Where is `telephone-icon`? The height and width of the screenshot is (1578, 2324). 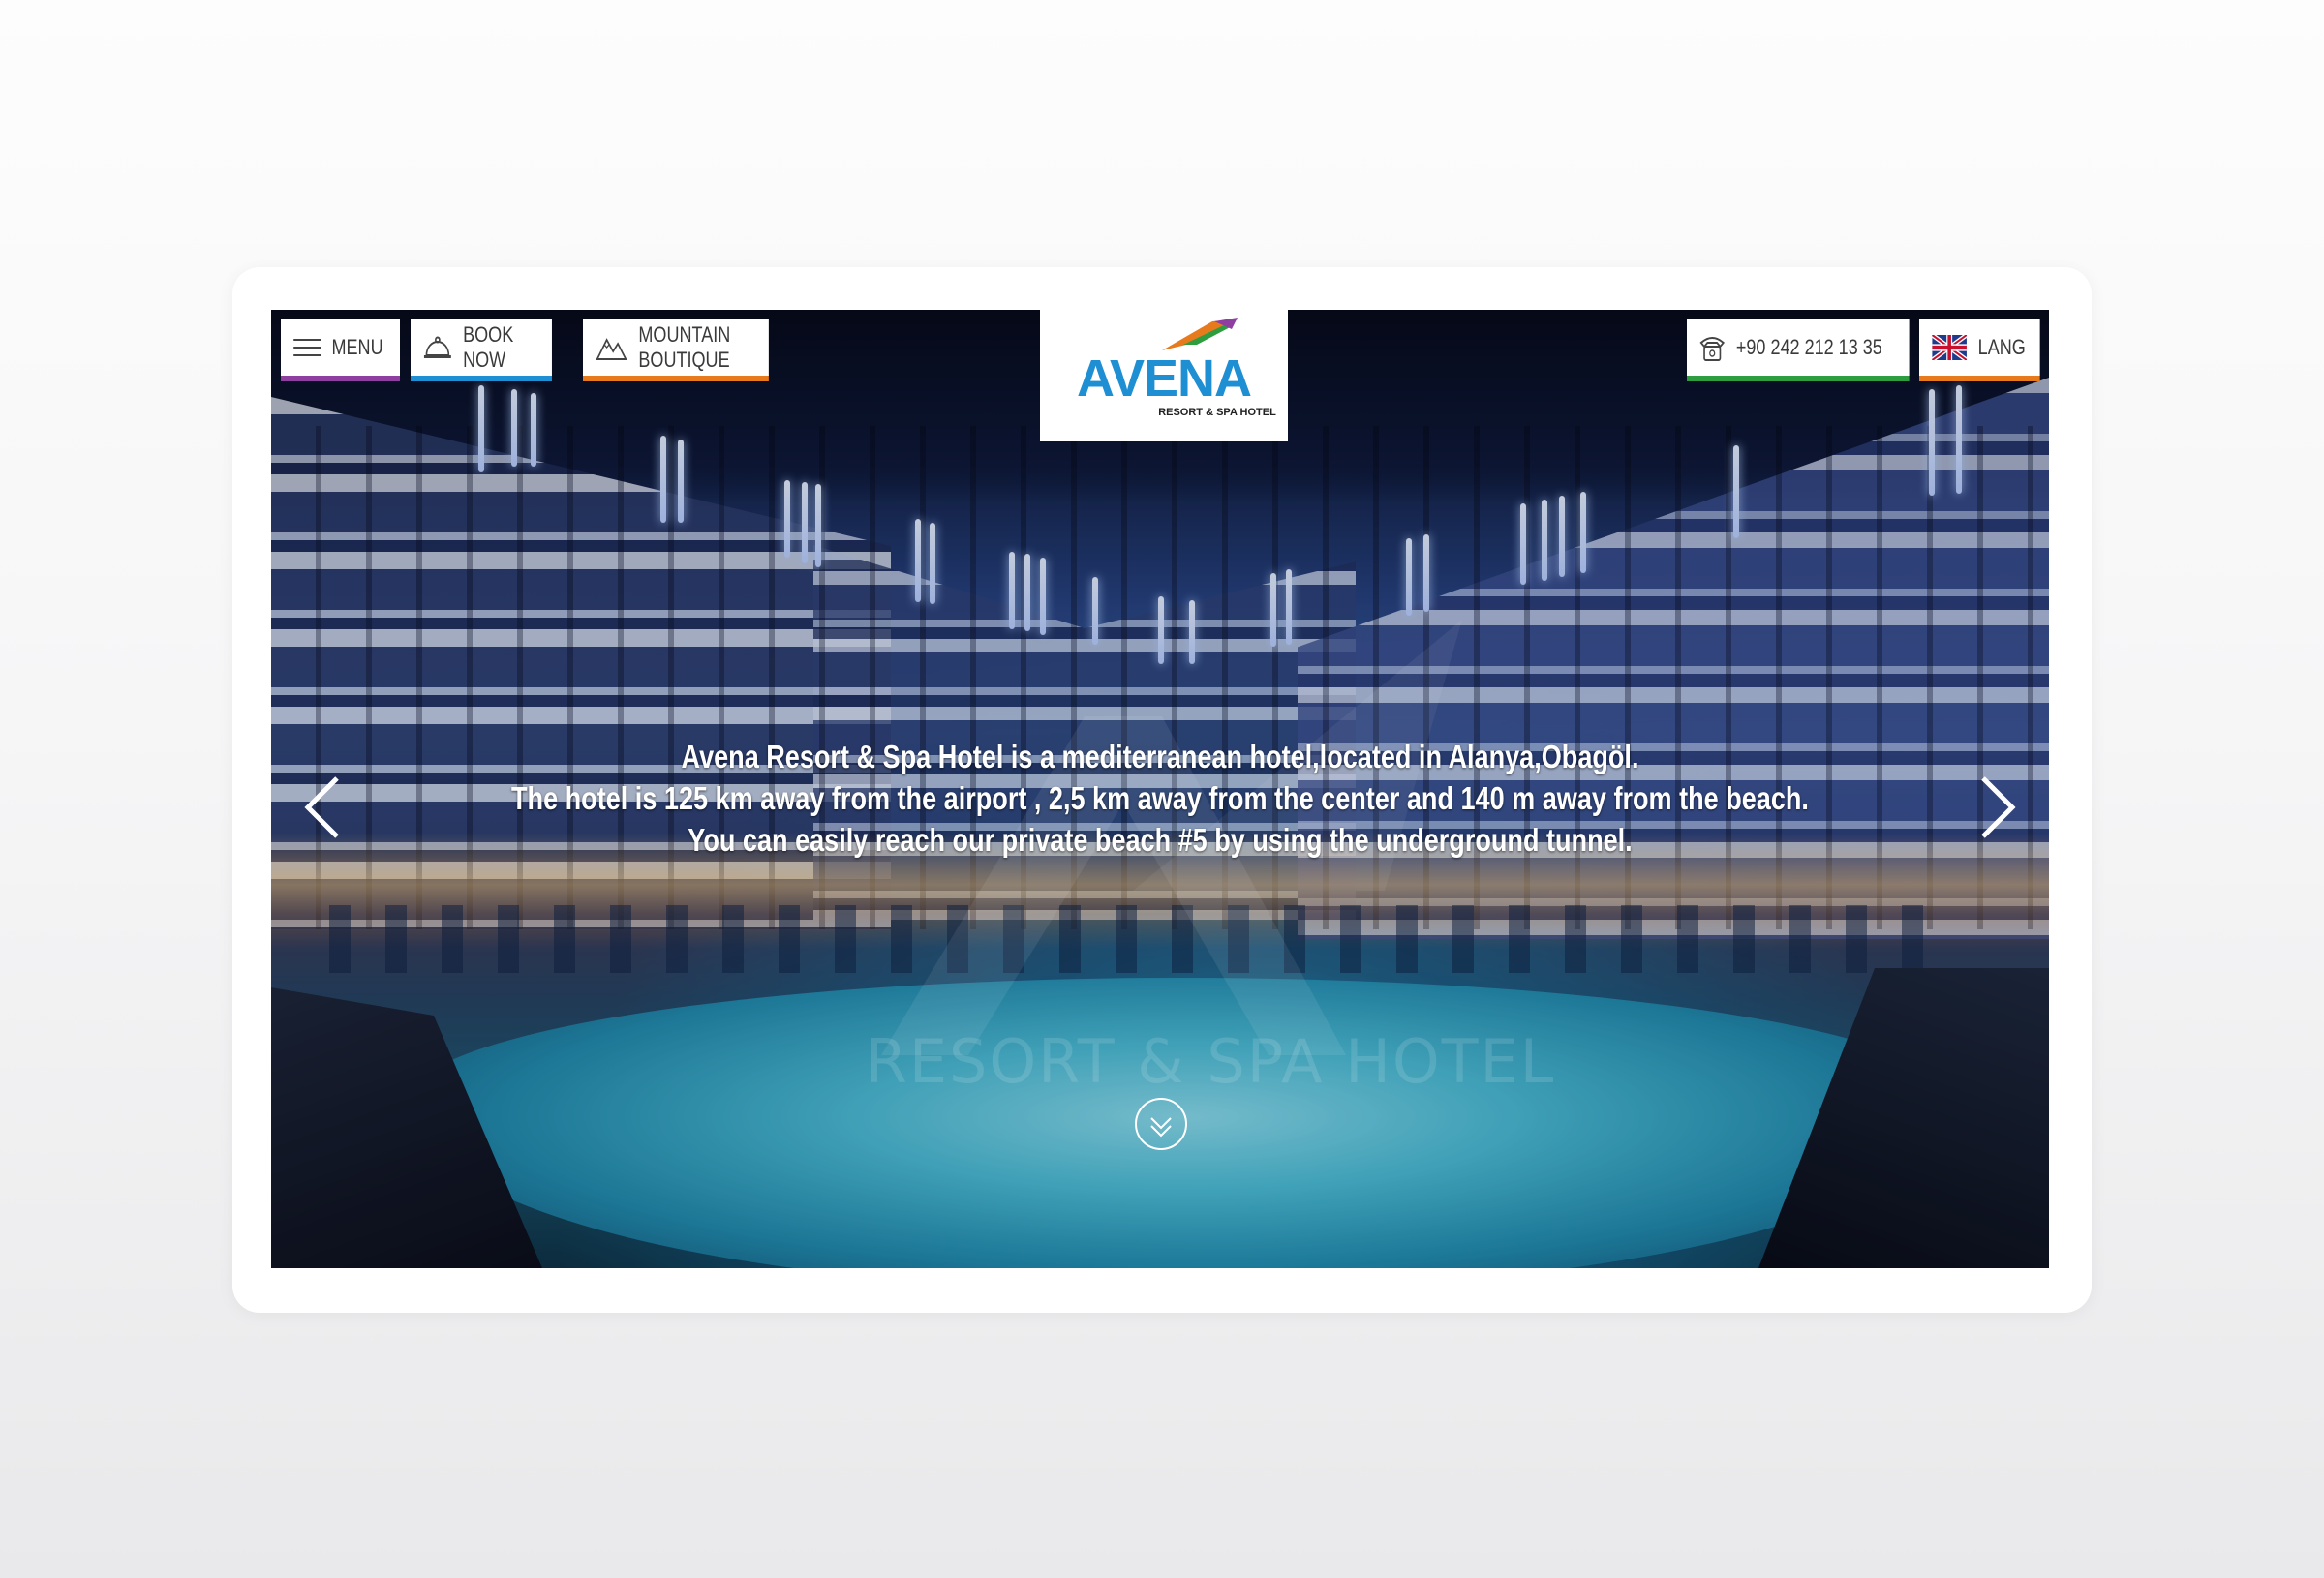 telephone-icon is located at coordinates (1712, 347).